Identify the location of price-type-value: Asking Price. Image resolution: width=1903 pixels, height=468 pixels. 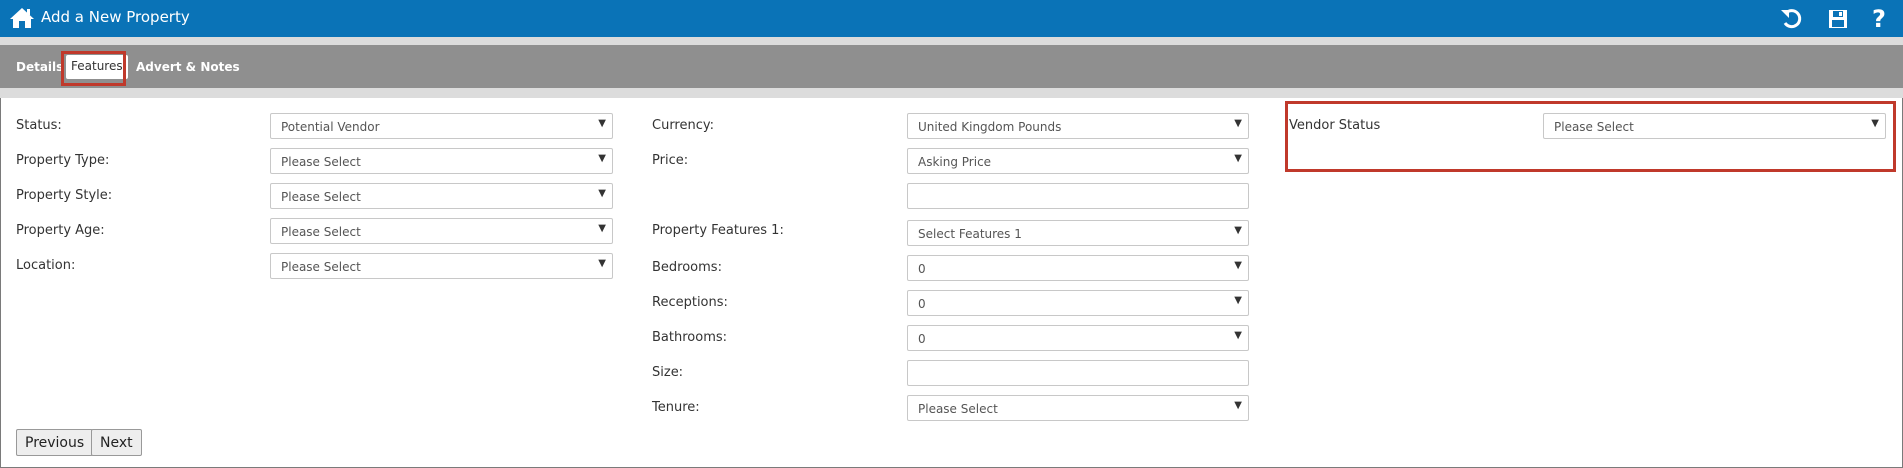
(955, 162).